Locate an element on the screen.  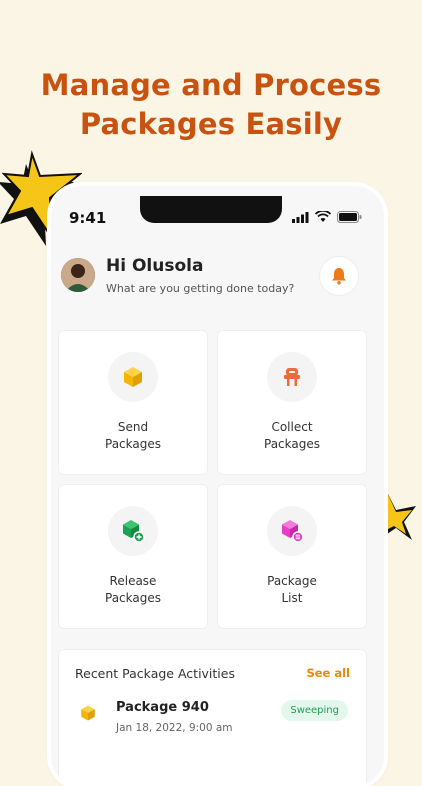
collect-packages-label: Collect Packages is located at coordinates (292, 436).